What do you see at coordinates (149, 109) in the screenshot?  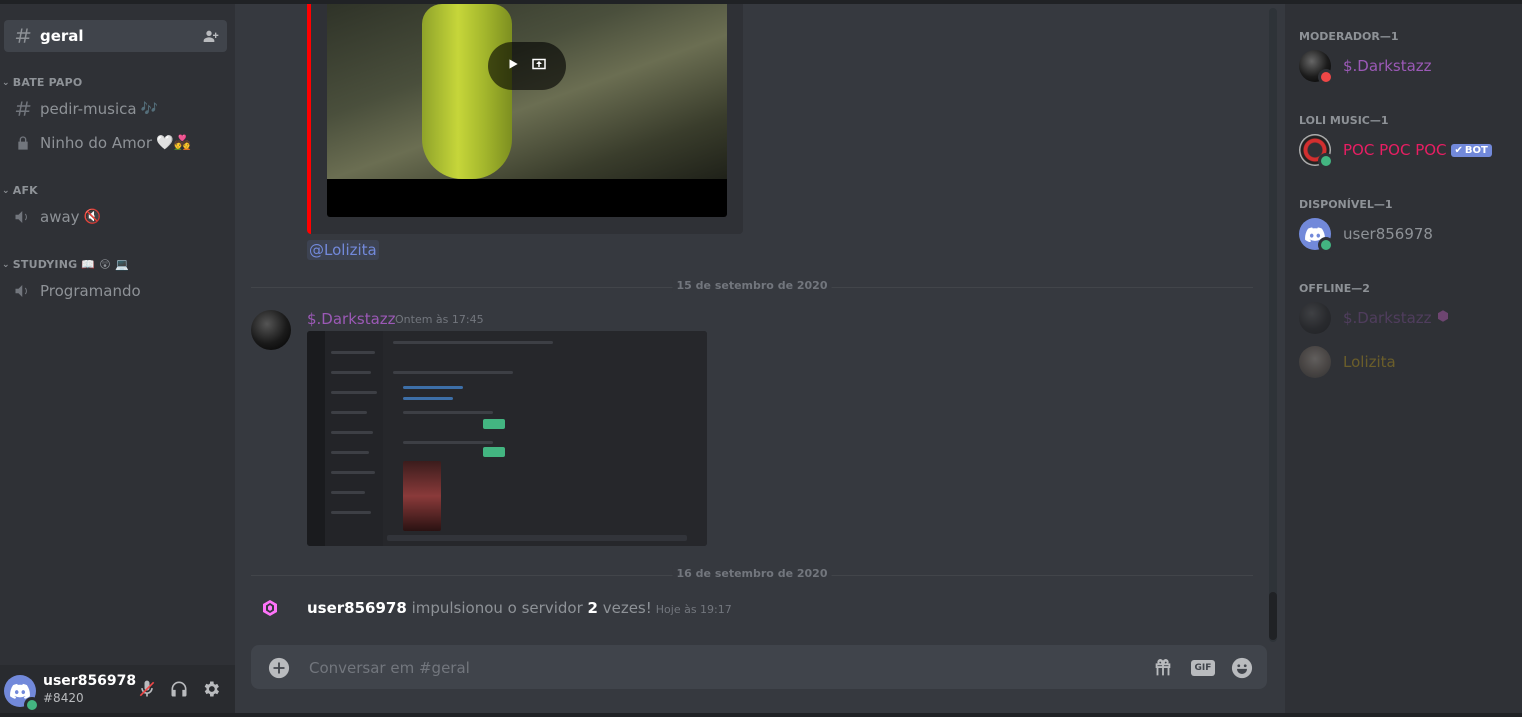 I see `music-notes-emoji: 🎶` at bounding box center [149, 109].